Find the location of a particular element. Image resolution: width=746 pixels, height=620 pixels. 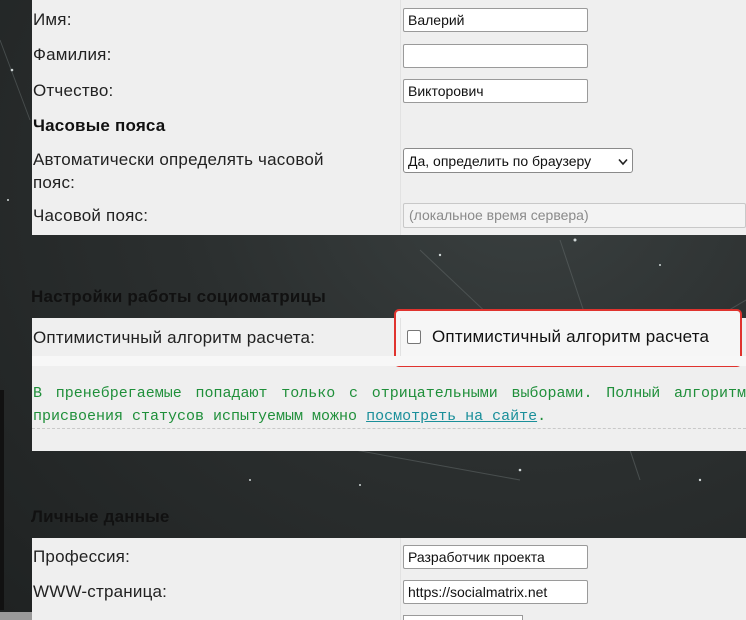

optimistic-checkbox is located at coordinates (414, 337).